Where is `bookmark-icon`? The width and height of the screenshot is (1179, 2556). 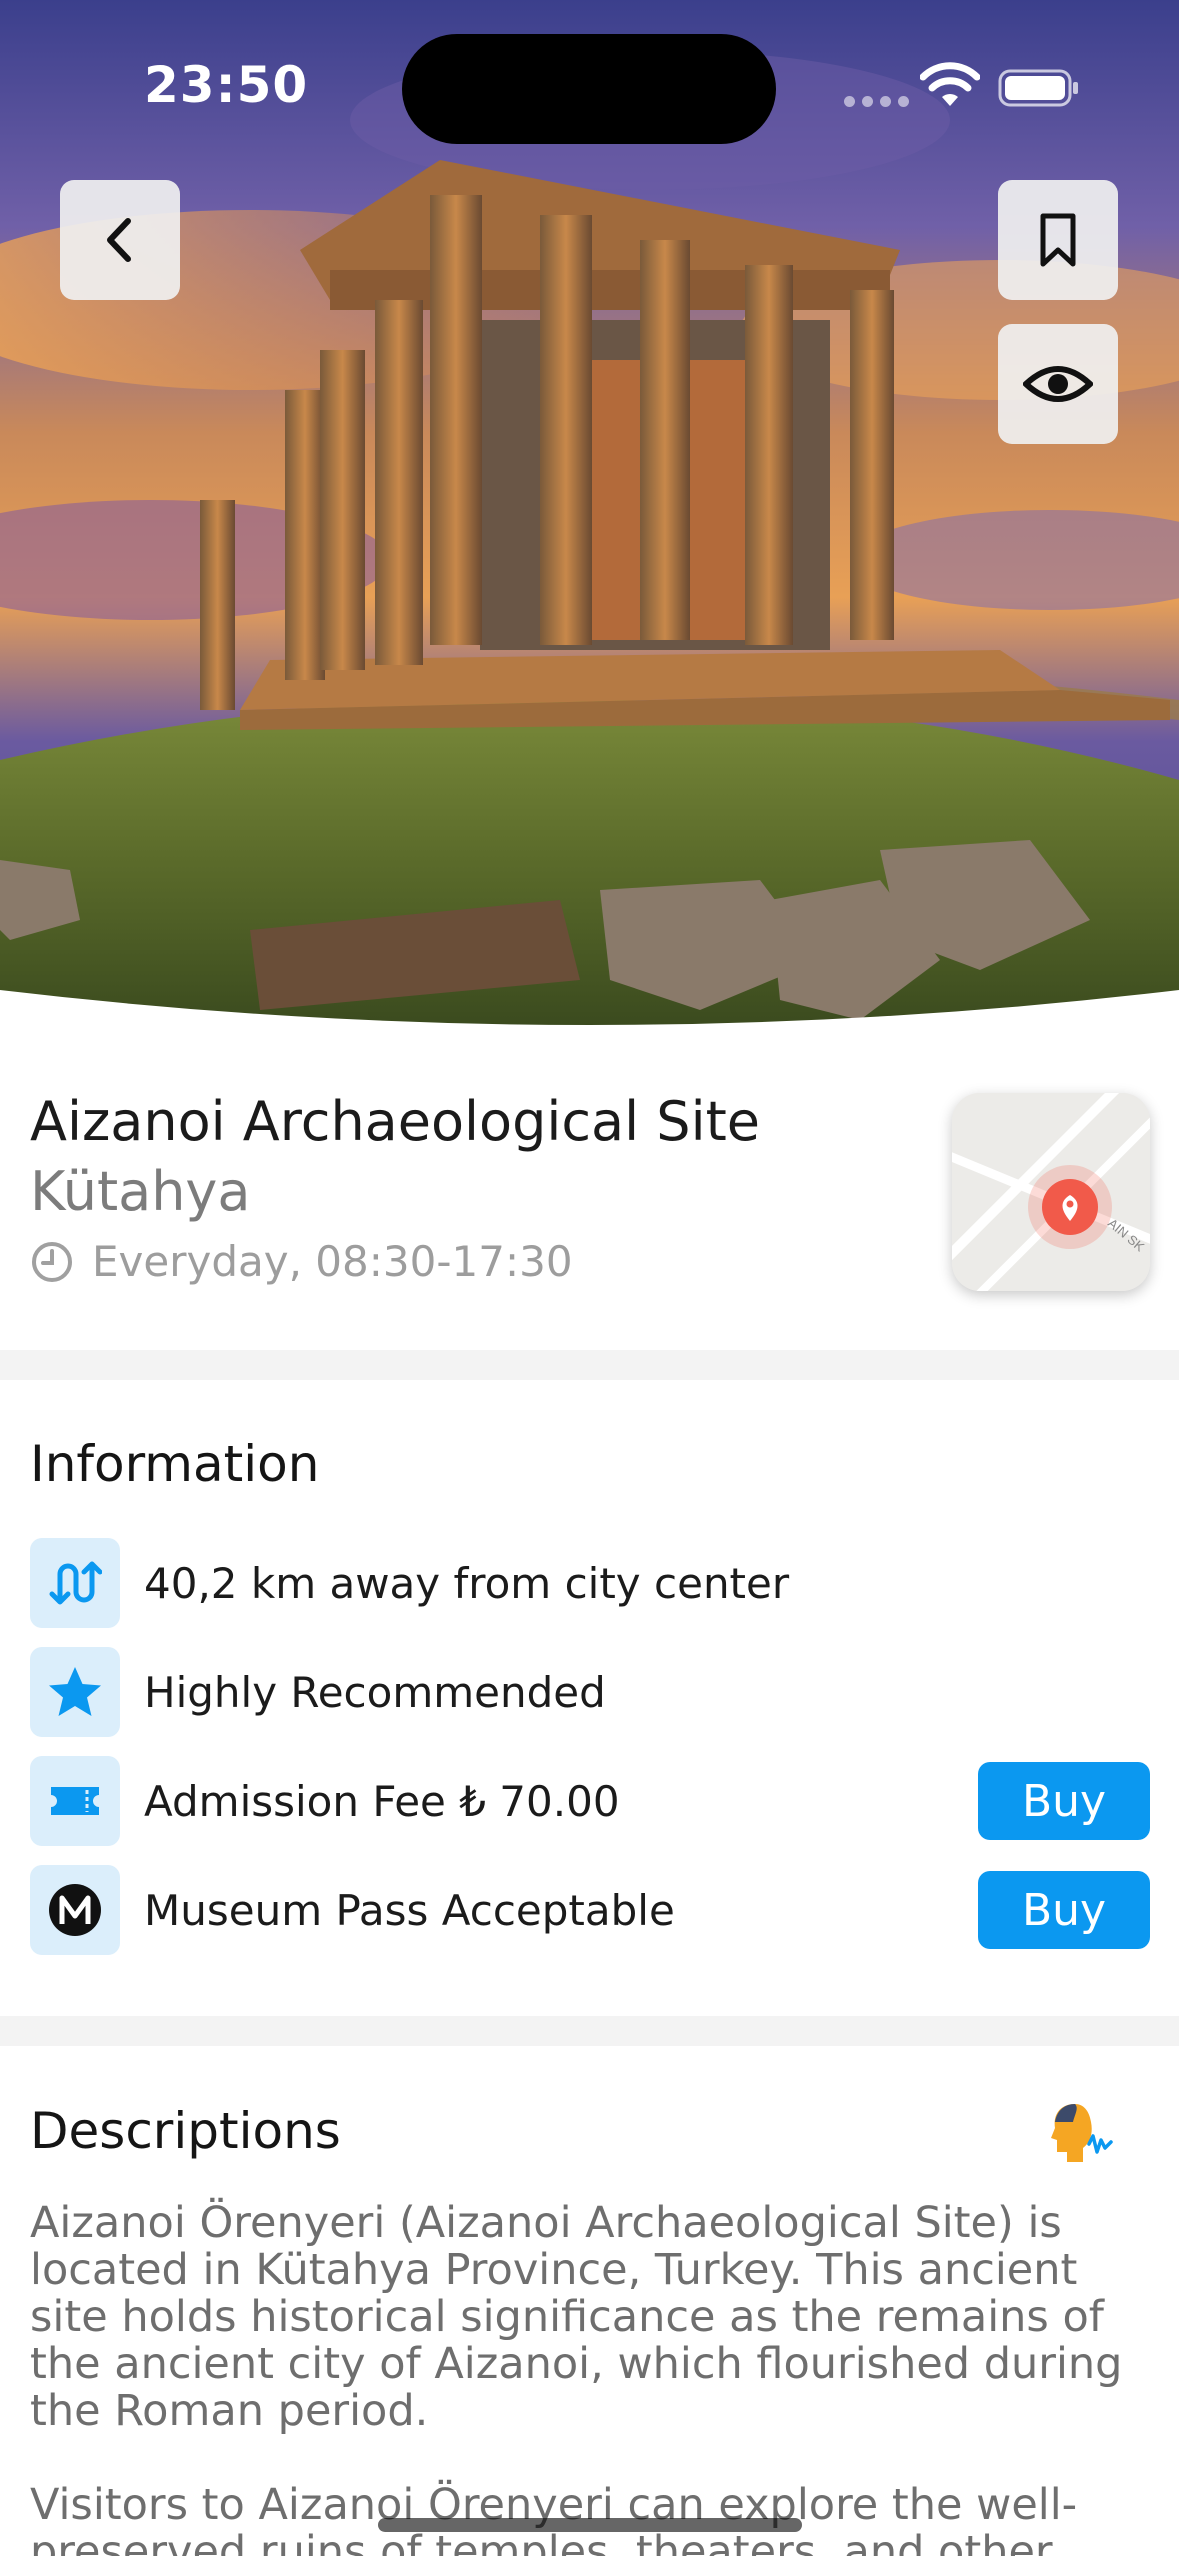
bookmark-icon is located at coordinates (1058, 240).